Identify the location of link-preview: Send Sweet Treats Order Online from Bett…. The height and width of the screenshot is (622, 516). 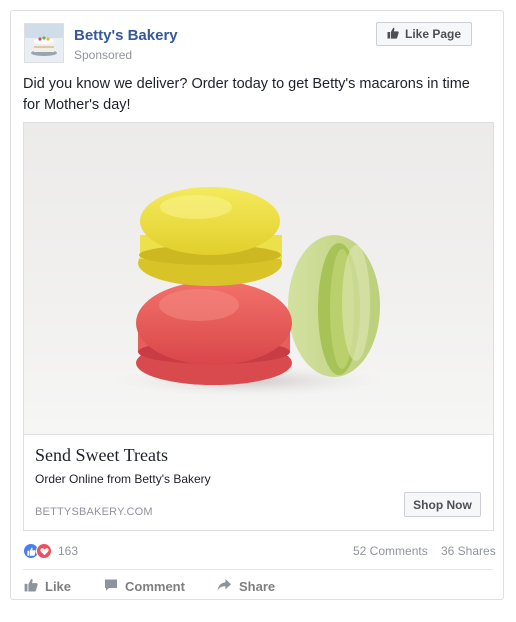
(258, 482).